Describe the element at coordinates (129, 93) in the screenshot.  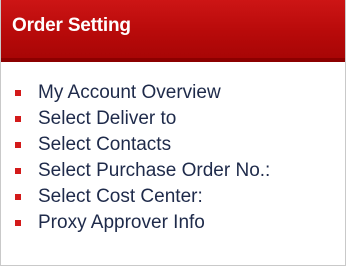
I see `menu-item-label: My Account Overview` at that location.